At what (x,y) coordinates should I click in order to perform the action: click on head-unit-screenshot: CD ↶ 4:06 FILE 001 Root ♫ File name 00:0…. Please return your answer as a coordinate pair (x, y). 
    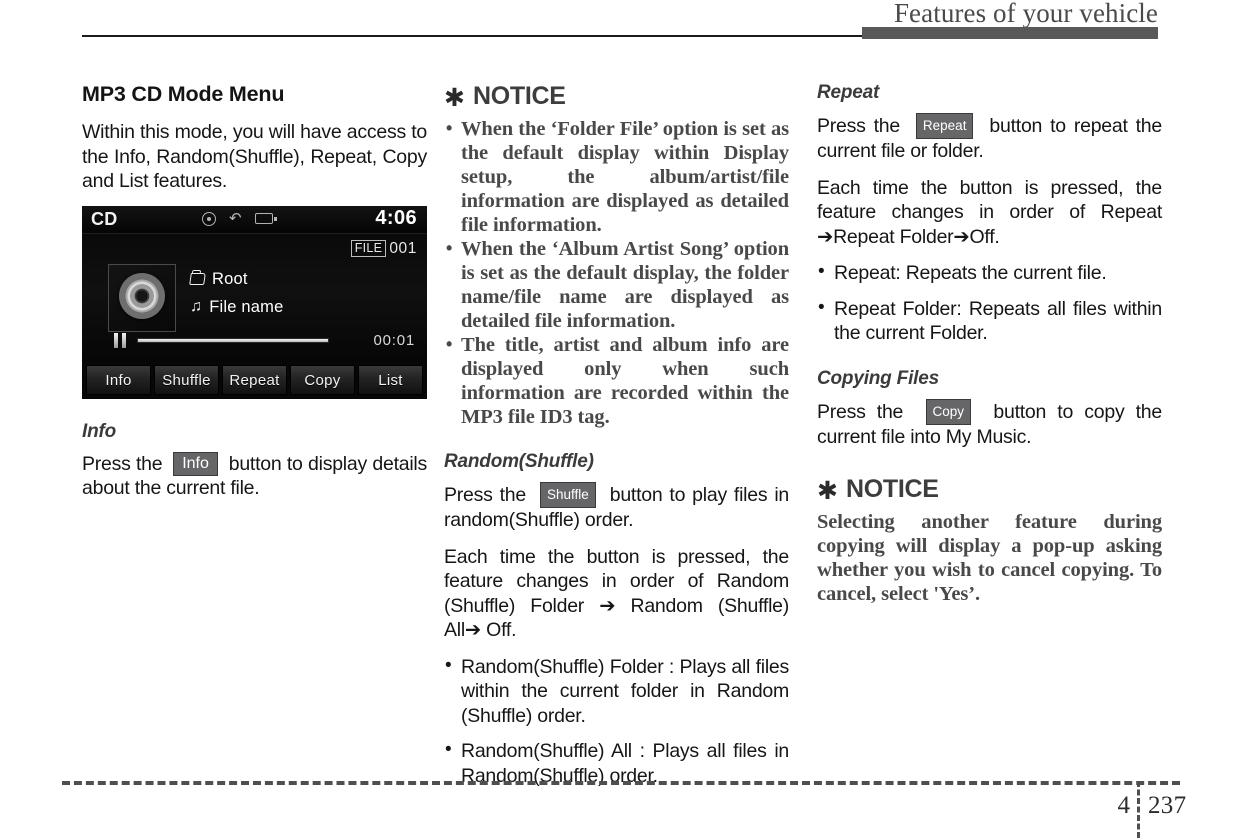
    Looking at the image, I should click on (254, 302).